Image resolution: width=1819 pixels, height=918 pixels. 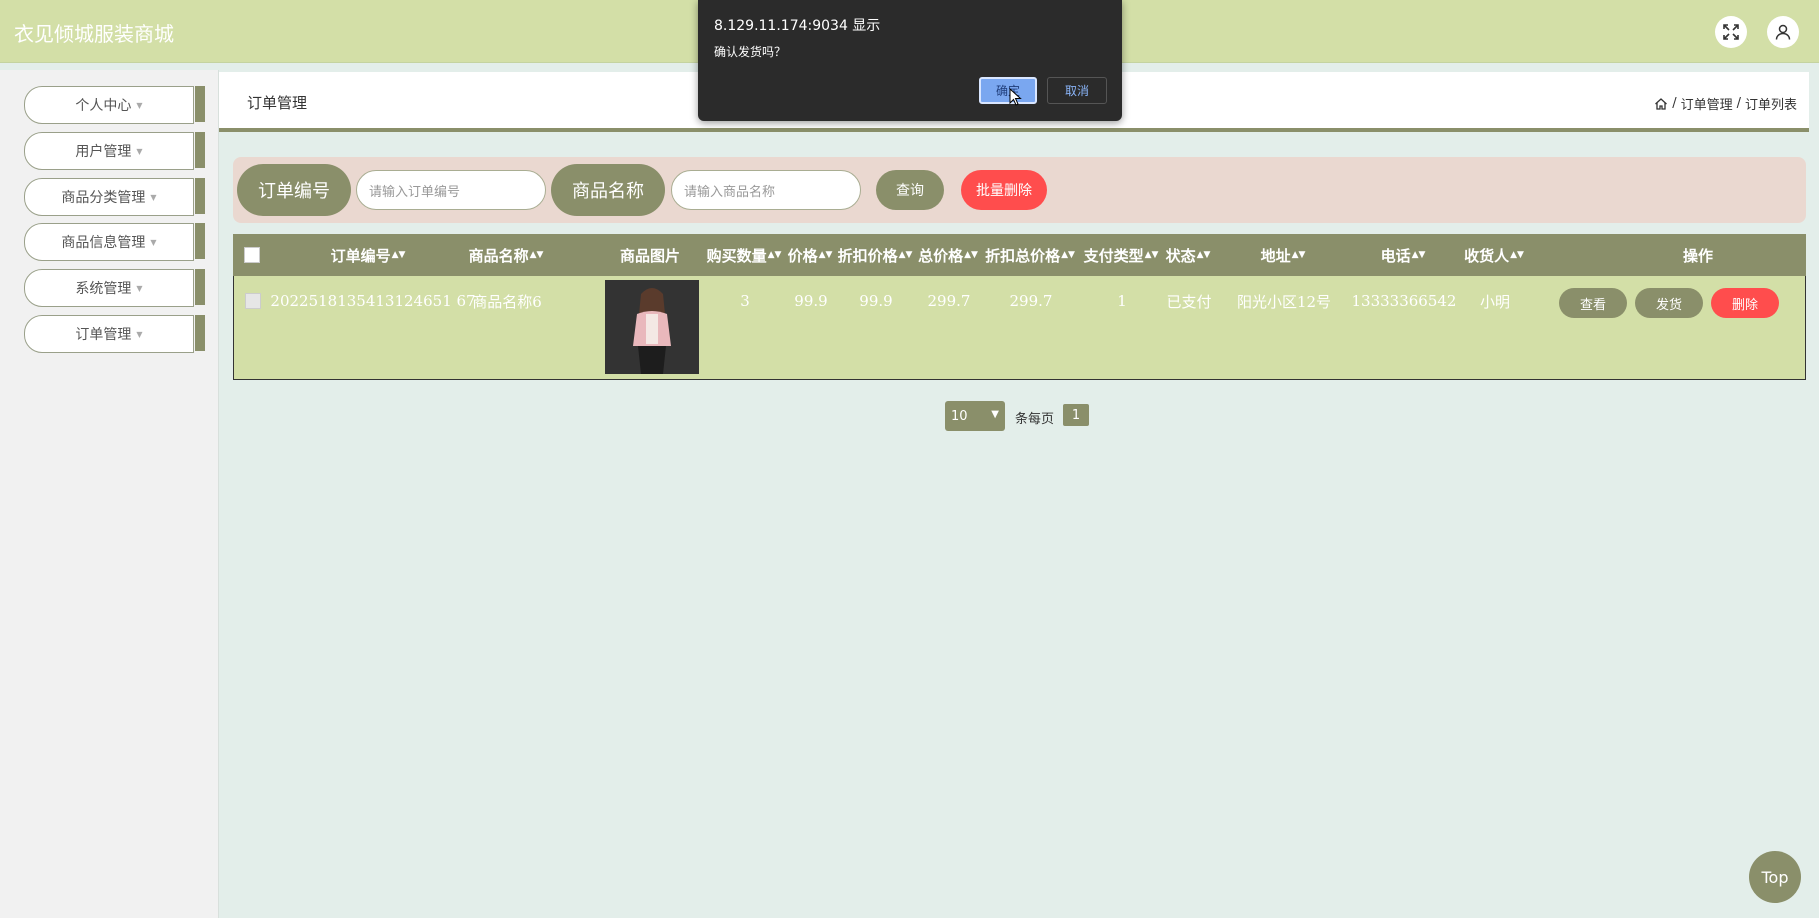 I want to click on col-label: 订单编号, so click(x=360, y=255).